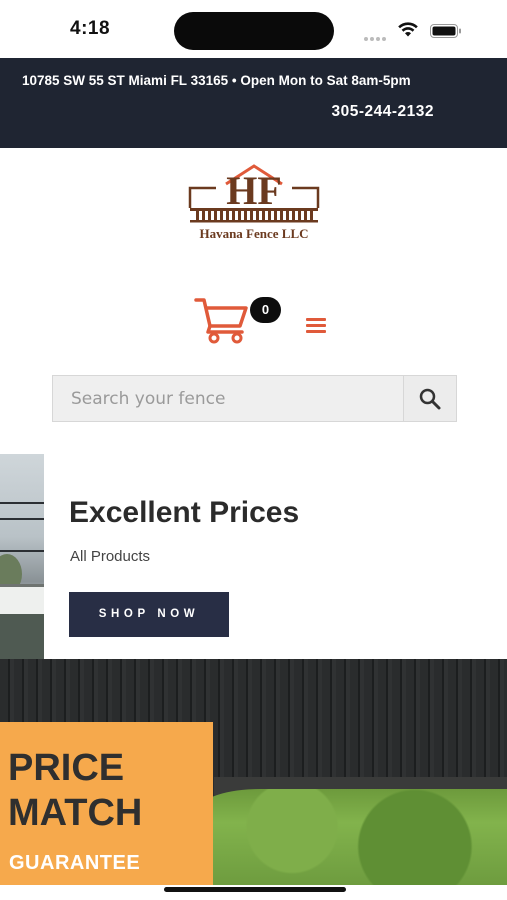 The image size is (507, 900). I want to click on svg-text: HF, so click(254, 190).